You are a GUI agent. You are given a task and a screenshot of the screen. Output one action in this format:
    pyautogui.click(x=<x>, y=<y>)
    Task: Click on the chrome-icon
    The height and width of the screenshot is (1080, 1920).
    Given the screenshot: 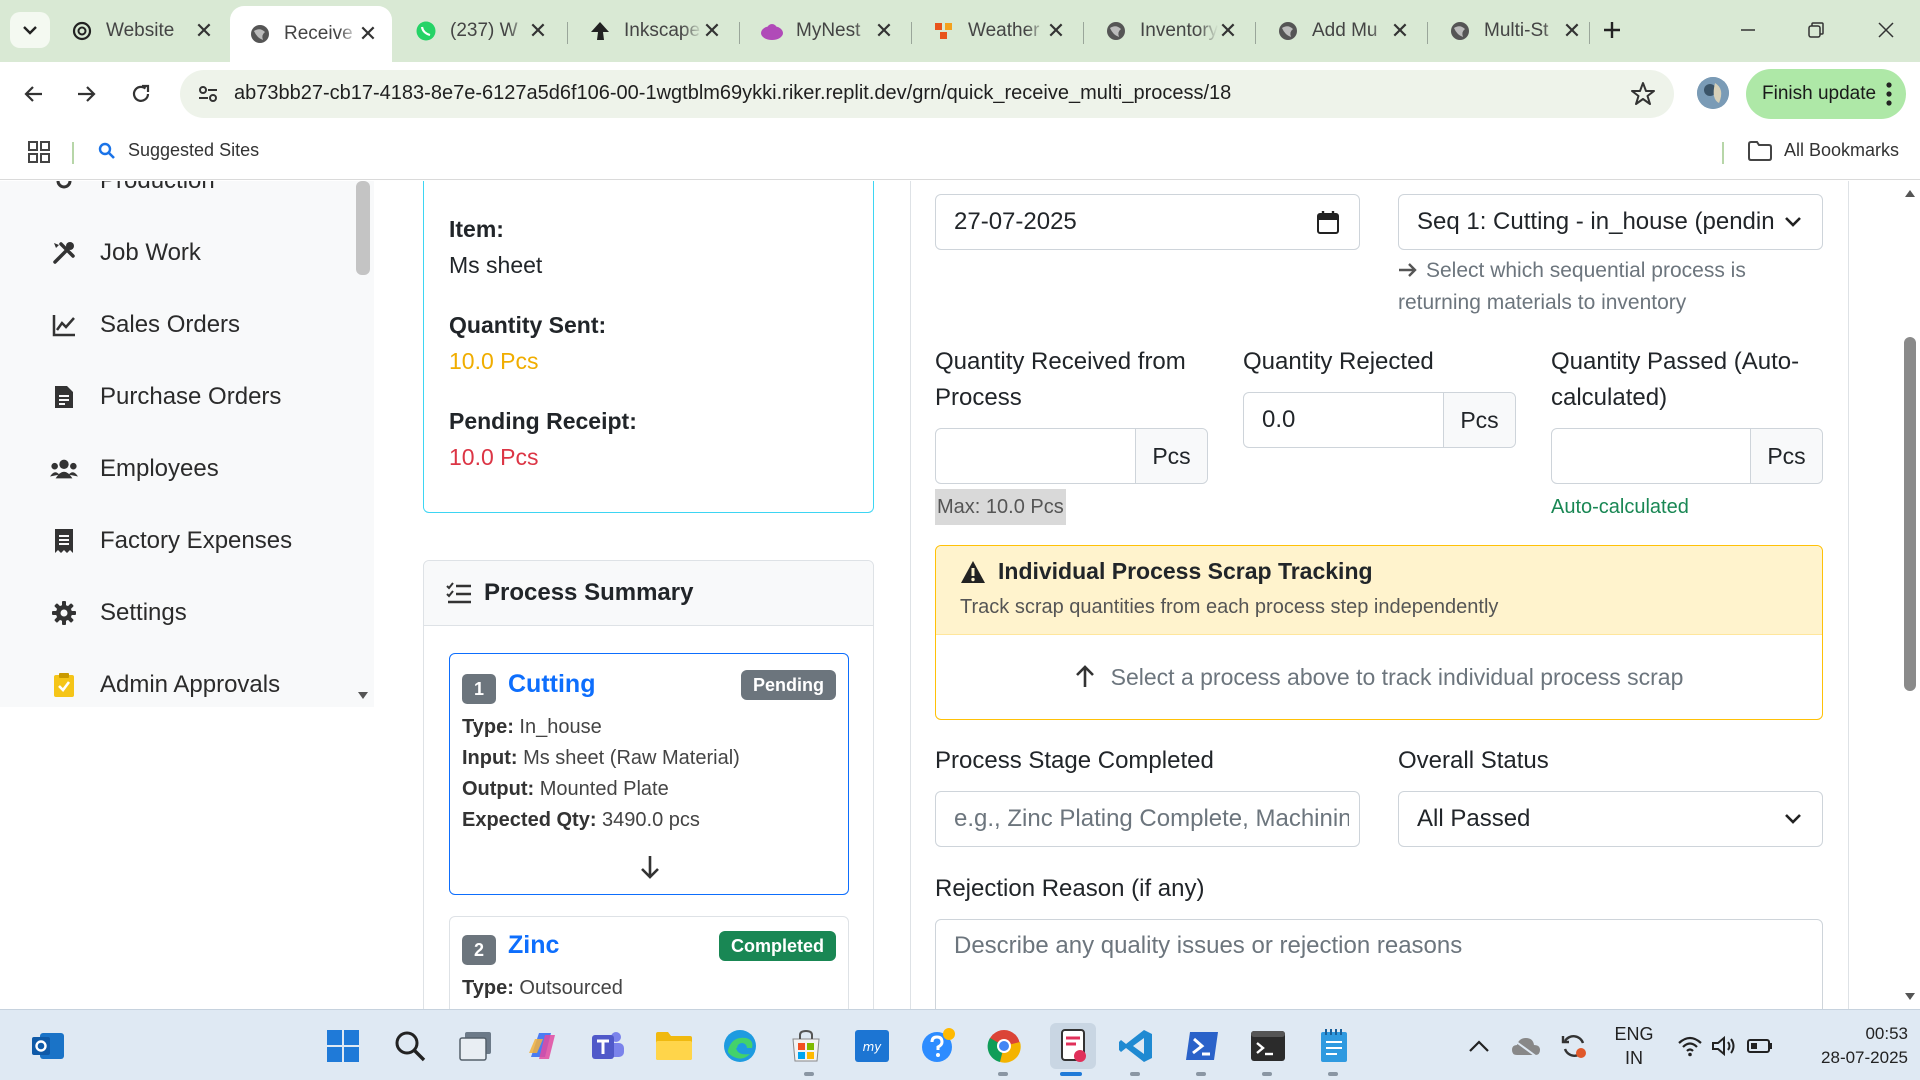 What is the action you would take?
    pyautogui.click(x=1004, y=1046)
    